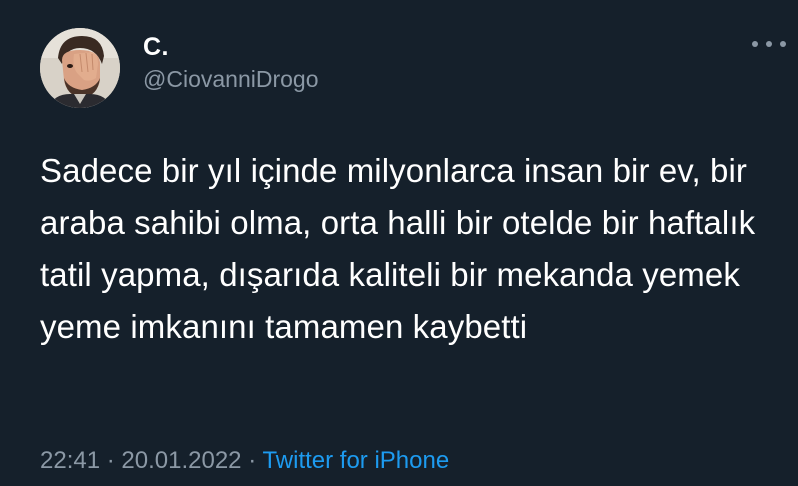 The width and height of the screenshot is (798, 486). I want to click on avatar, so click(80, 68).